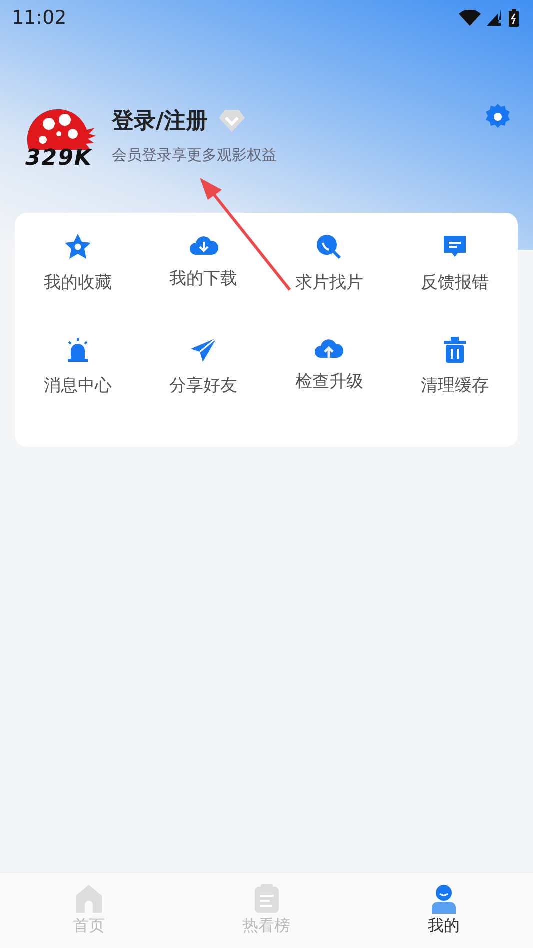 The image size is (533, 948). Describe the element at coordinates (267, 899) in the screenshot. I see `clipboard-icon` at that location.